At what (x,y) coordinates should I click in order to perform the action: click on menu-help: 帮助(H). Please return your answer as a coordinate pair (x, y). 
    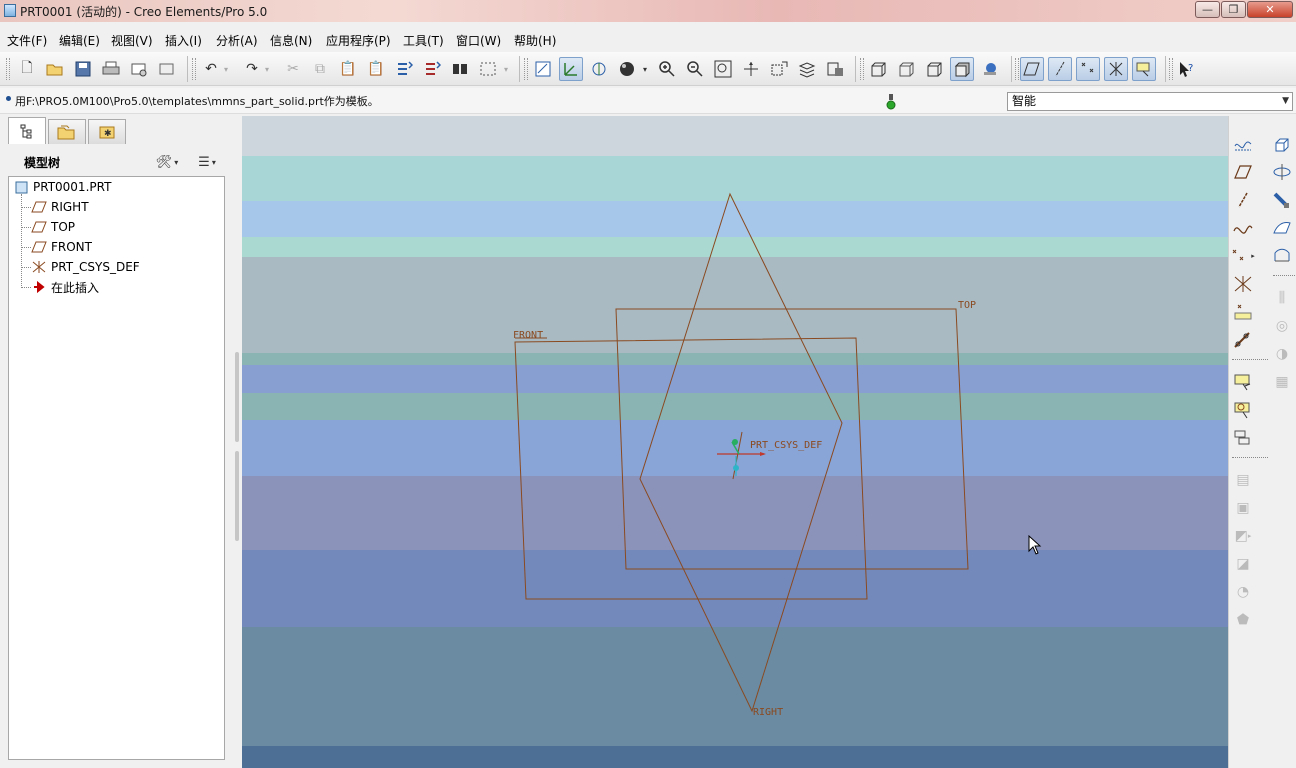
    Looking at the image, I should click on (535, 40).